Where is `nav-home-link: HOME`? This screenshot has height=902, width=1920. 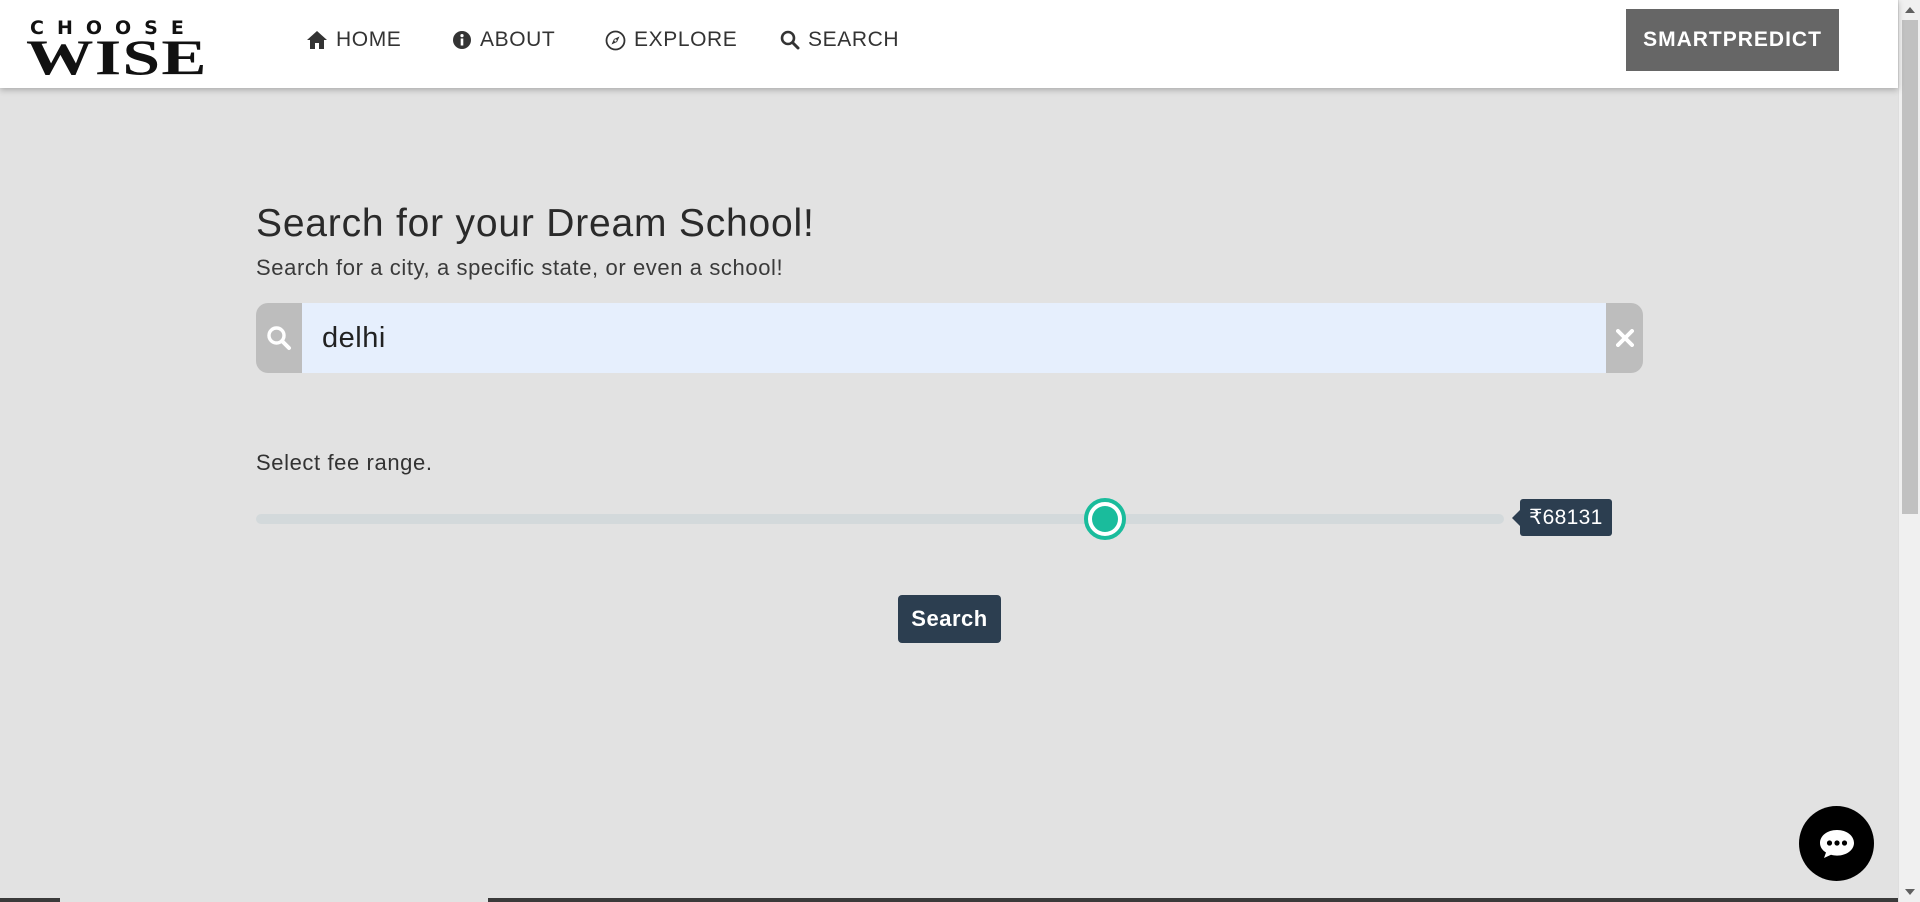 nav-home-link: HOME is located at coordinates (353, 40).